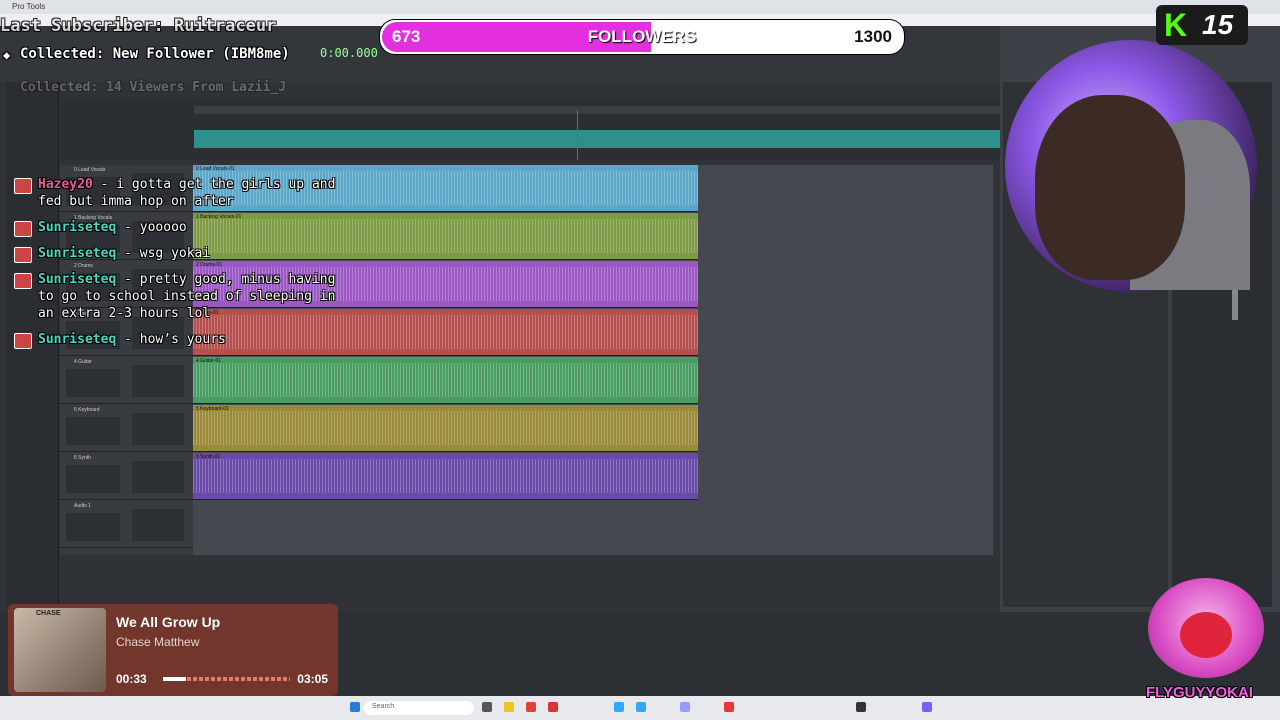  I want to click on chat-text: wsg yokai, so click(175, 253).